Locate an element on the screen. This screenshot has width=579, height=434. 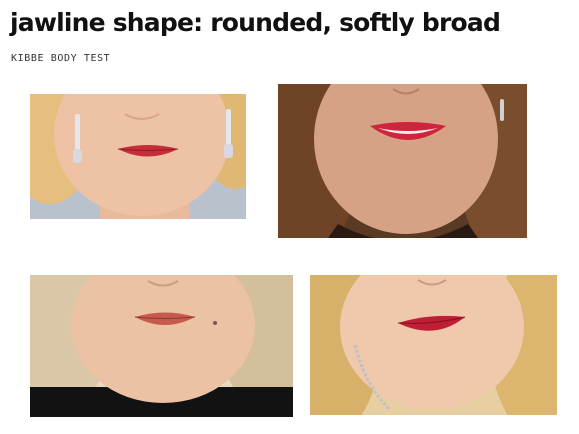
page-subtitle: KIBBE BODY TEST is located at coordinates (61, 58).